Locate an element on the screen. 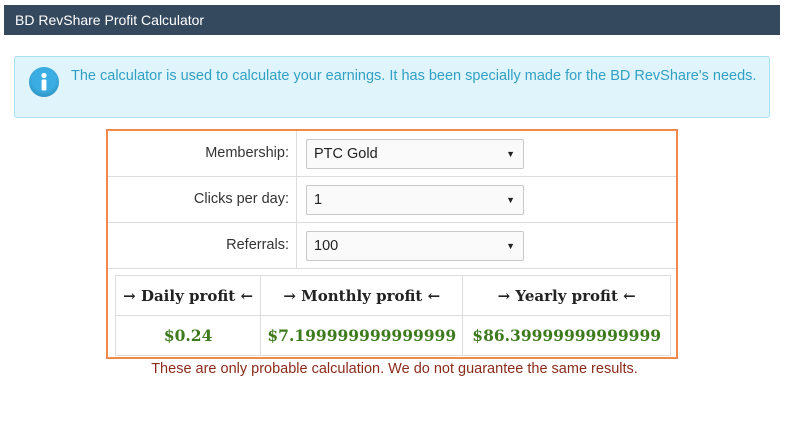 The image size is (789, 435). yearly-profit-value: $86.39999999999999 is located at coordinates (566, 335).